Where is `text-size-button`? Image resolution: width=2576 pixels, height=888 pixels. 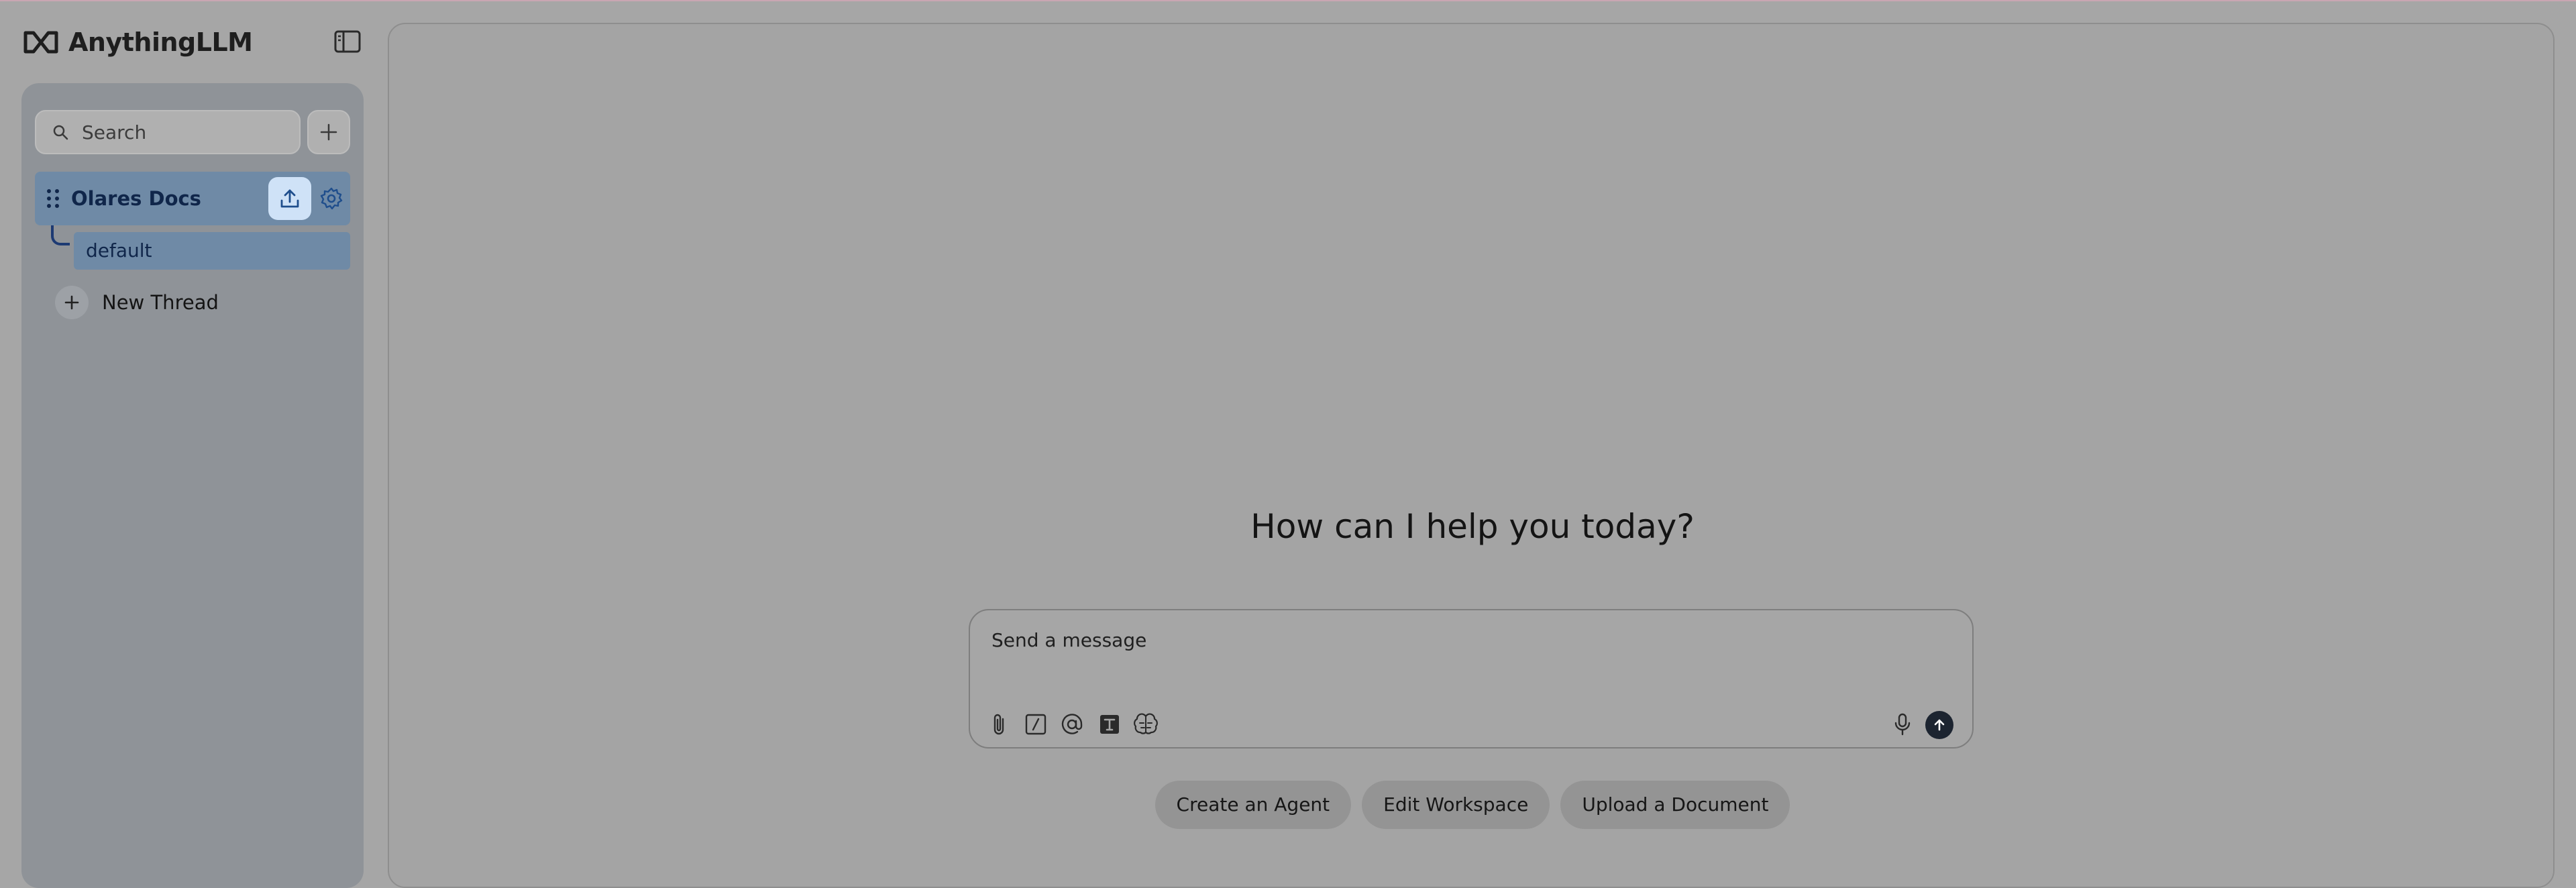 text-size-button is located at coordinates (1109, 725).